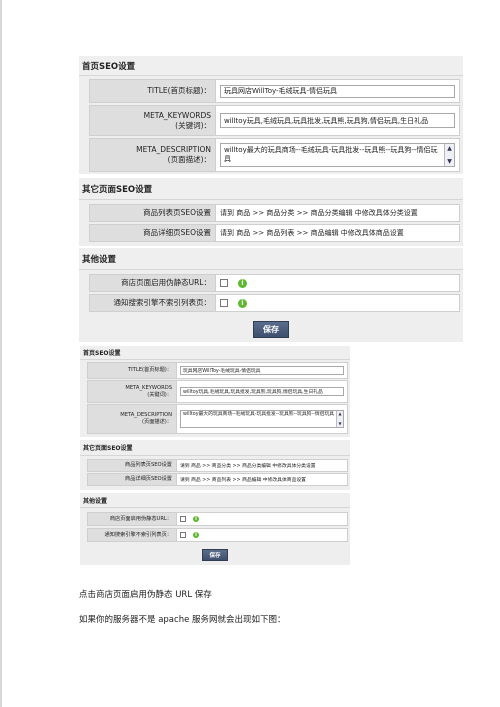 The image size is (500, 707). I want to click on page-left-edge, so click(1, 353).